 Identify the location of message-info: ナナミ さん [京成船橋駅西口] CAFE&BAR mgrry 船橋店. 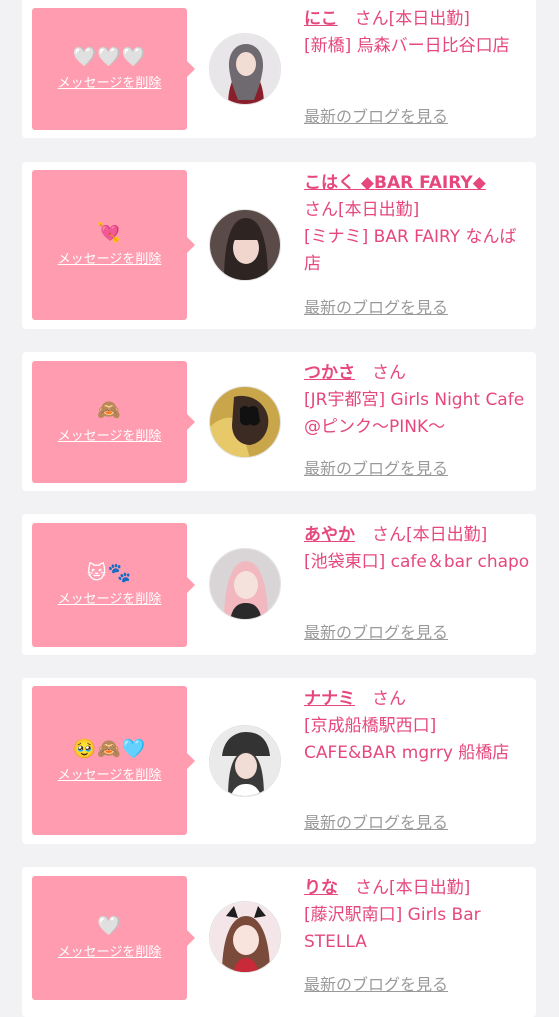
(418, 726).